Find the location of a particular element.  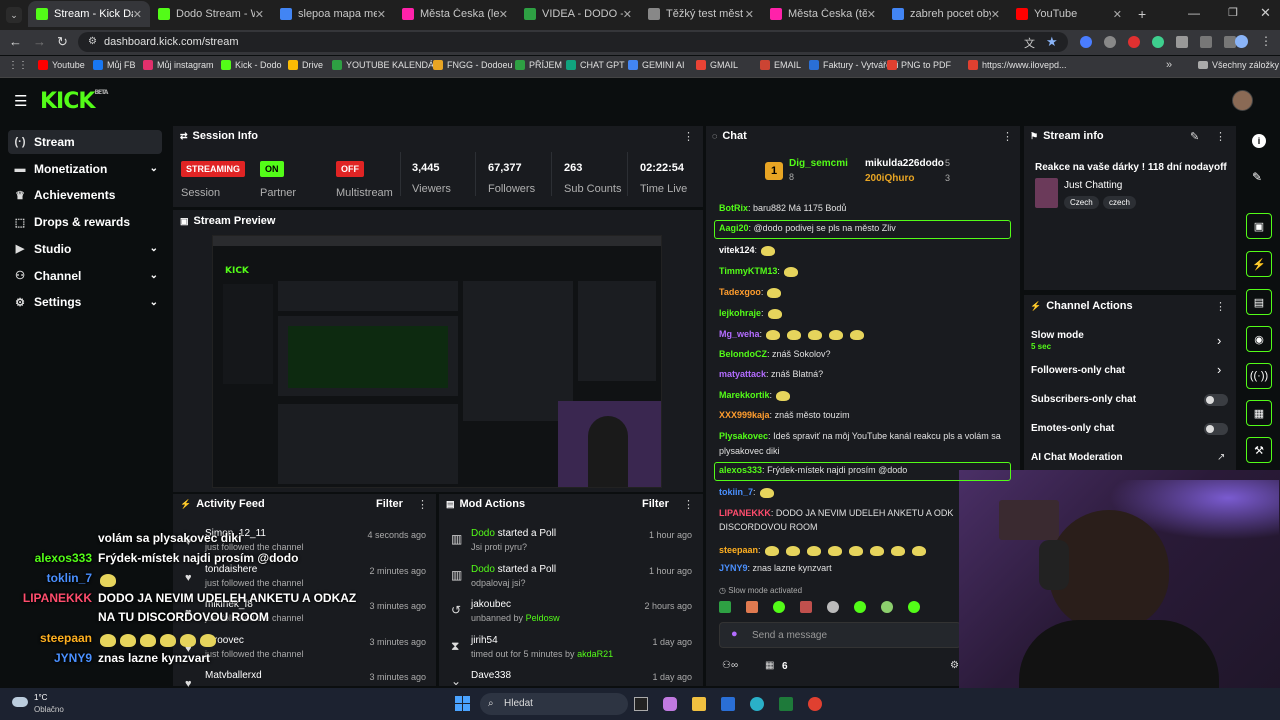

chat-username: vitek124 is located at coordinates (737, 250).